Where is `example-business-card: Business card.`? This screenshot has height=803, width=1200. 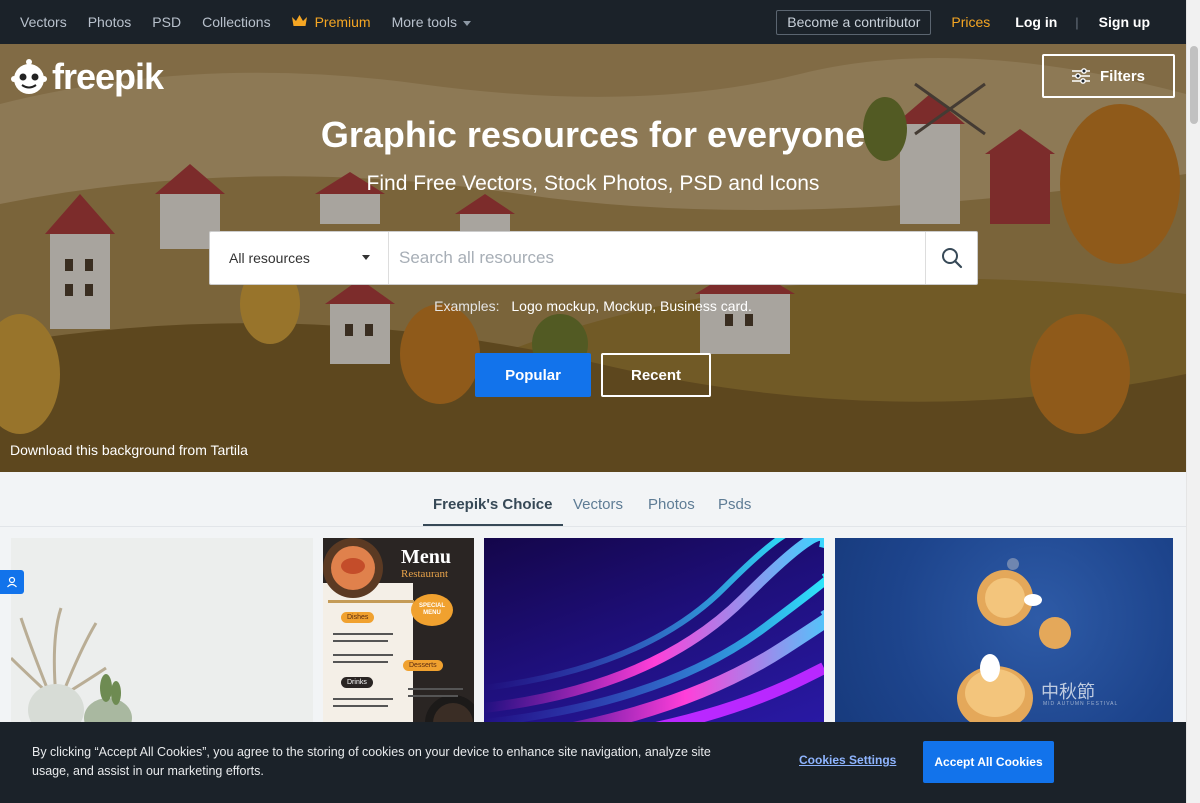
example-business-card: Business card. is located at coordinates (706, 306).